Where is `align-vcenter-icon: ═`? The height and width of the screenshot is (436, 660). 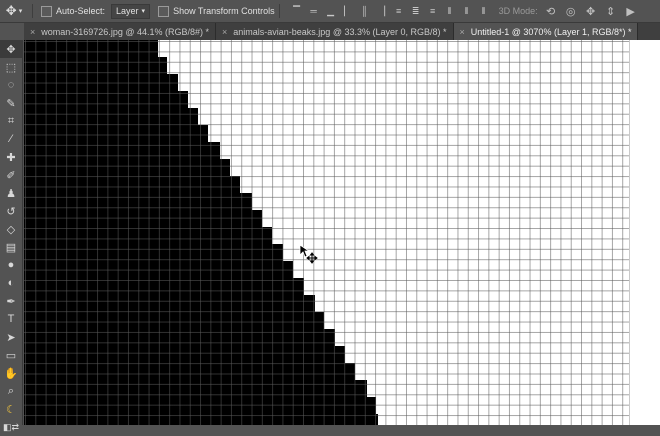
align-vcenter-icon: ═ is located at coordinates (314, 11).